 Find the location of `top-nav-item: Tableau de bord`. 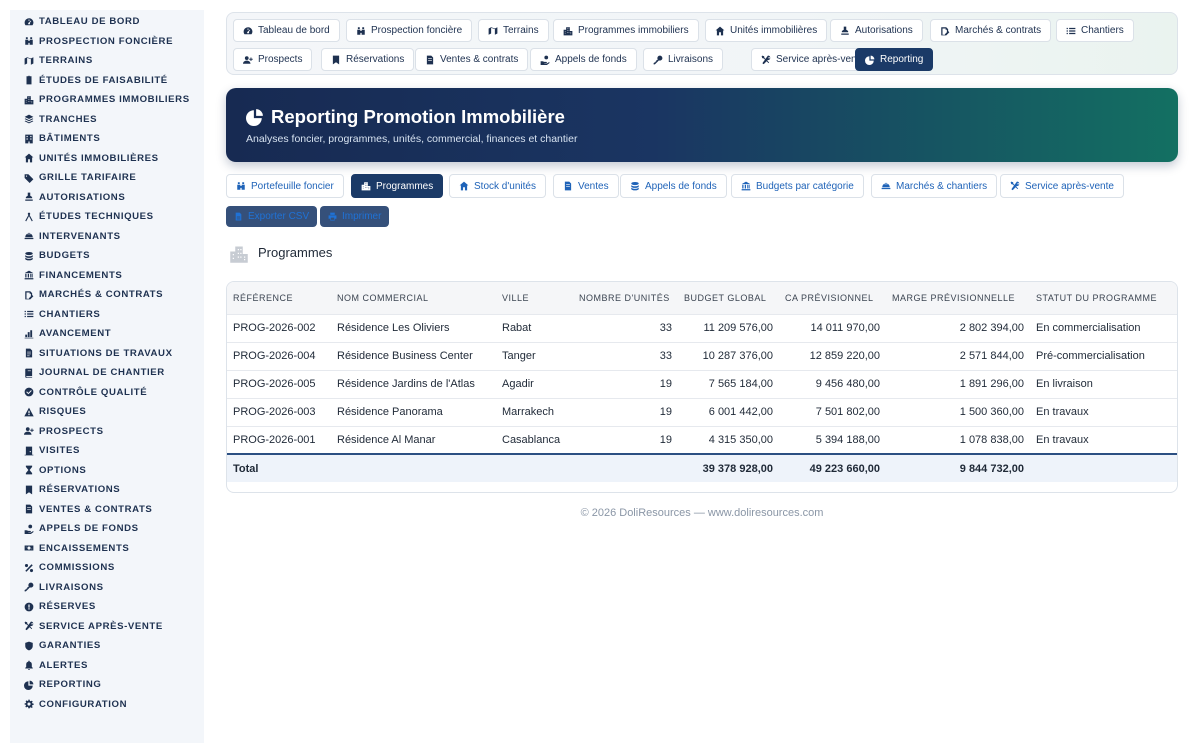

top-nav-item: Tableau de bord is located at coordinates (286, 30).